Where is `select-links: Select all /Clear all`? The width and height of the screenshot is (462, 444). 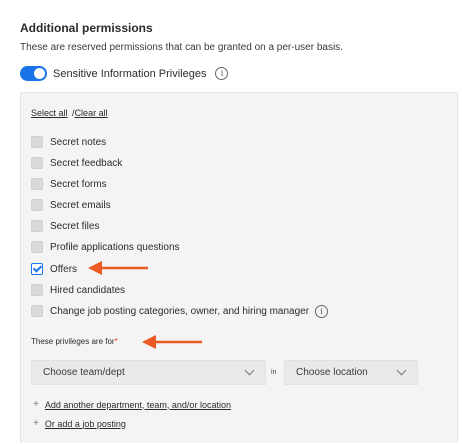 select-links: Select all /Clear all is located at coordinates (69, 113).